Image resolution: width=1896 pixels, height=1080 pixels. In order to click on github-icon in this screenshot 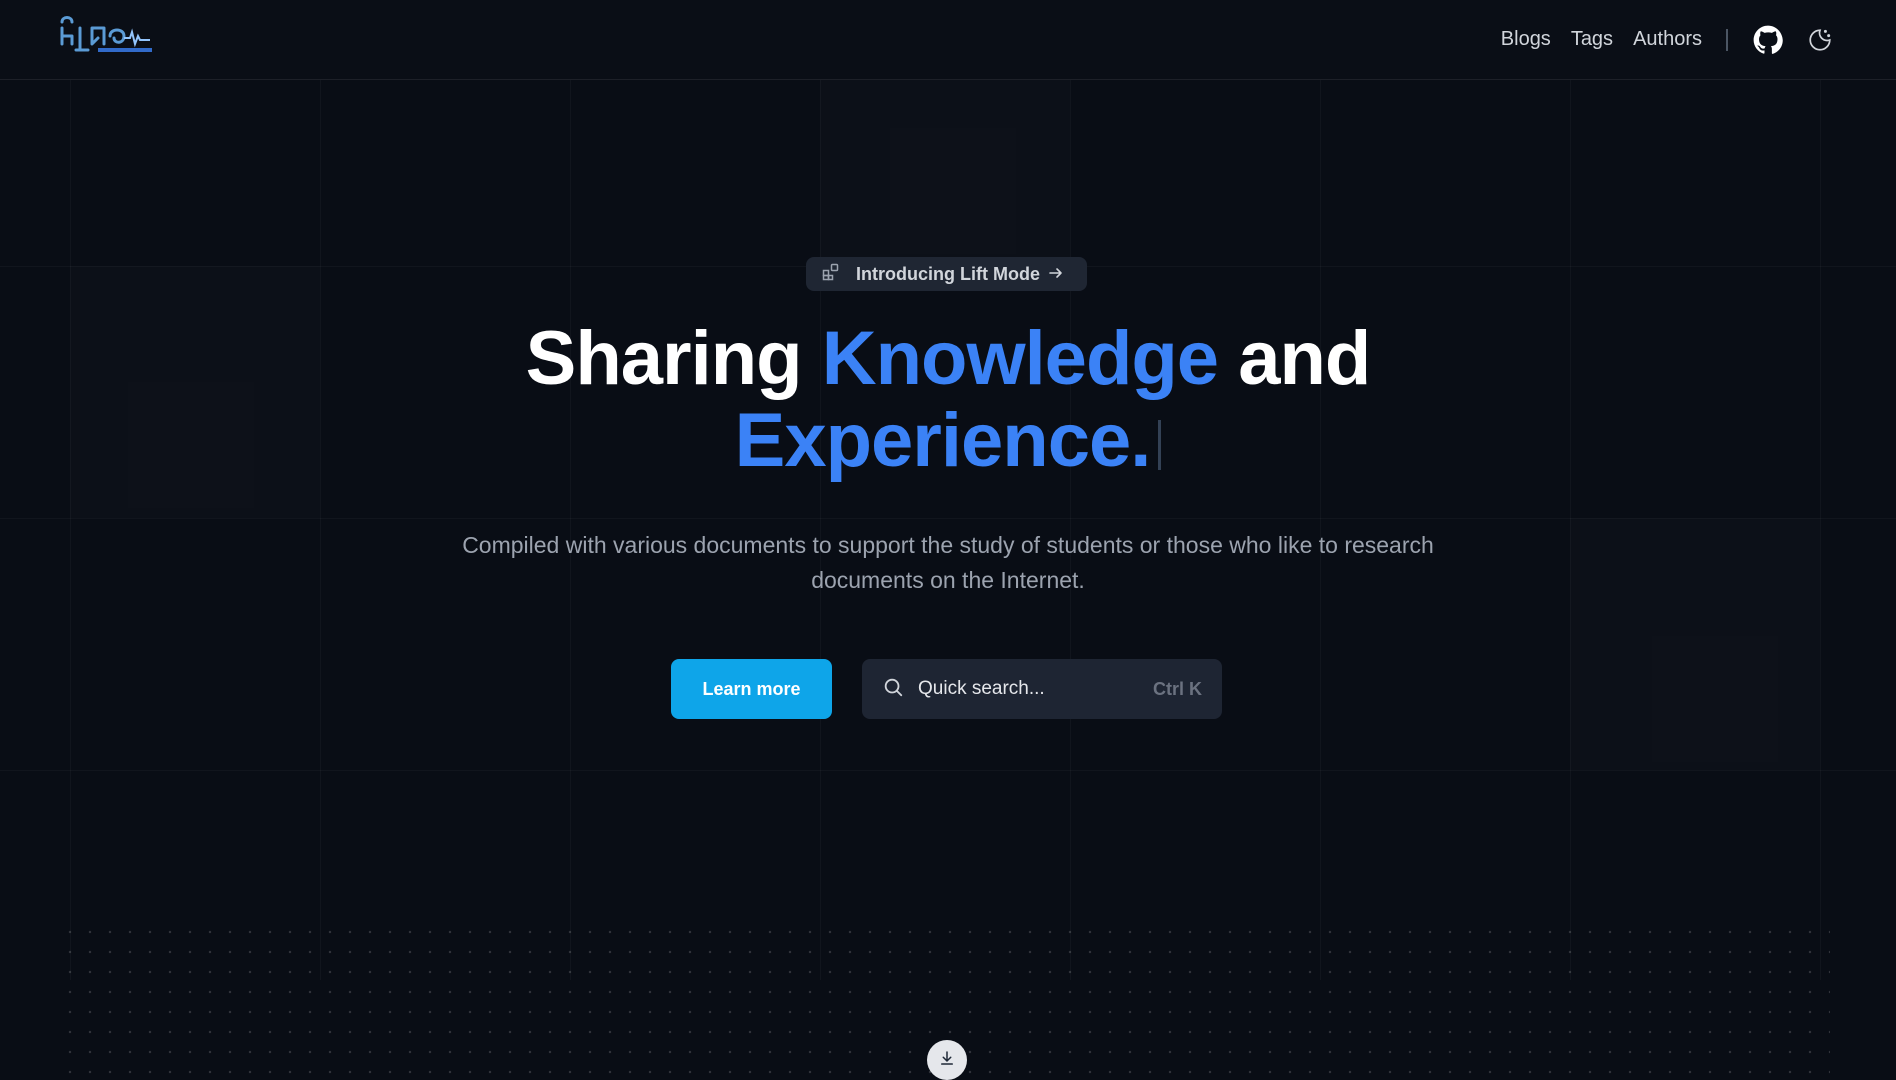, I will do `click(1768, 40)`.